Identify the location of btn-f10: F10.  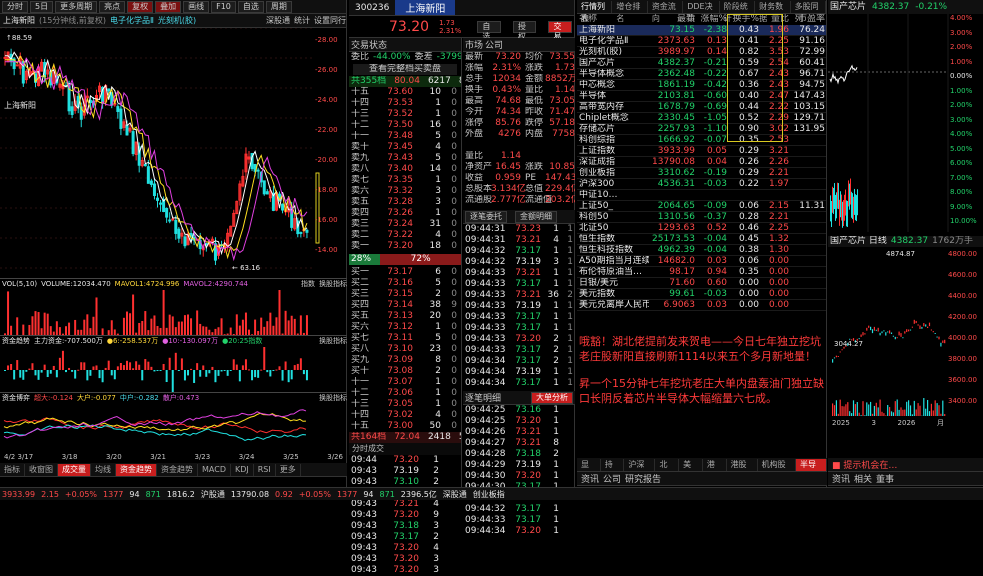
(223, 7).